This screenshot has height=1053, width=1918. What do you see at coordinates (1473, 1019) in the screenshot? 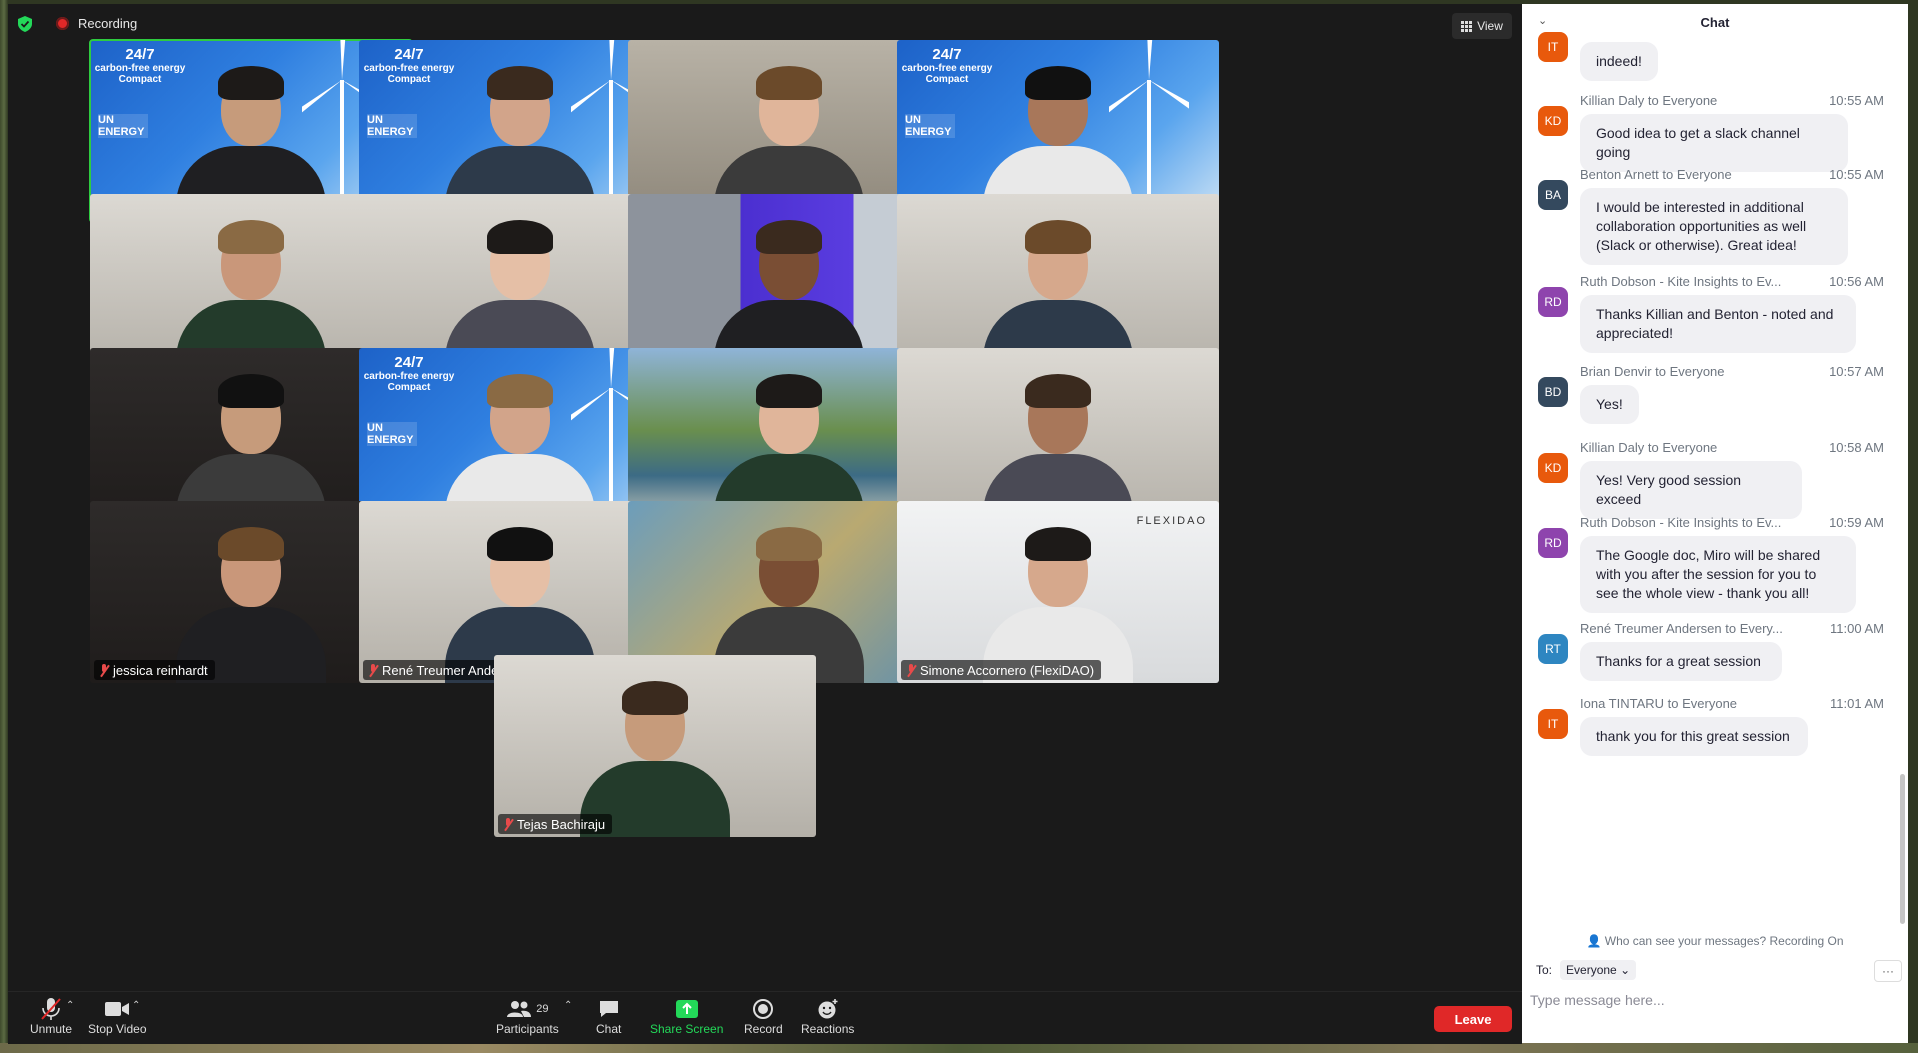
I see `leave-button: Leave` at bounding box center [1473, 1019].